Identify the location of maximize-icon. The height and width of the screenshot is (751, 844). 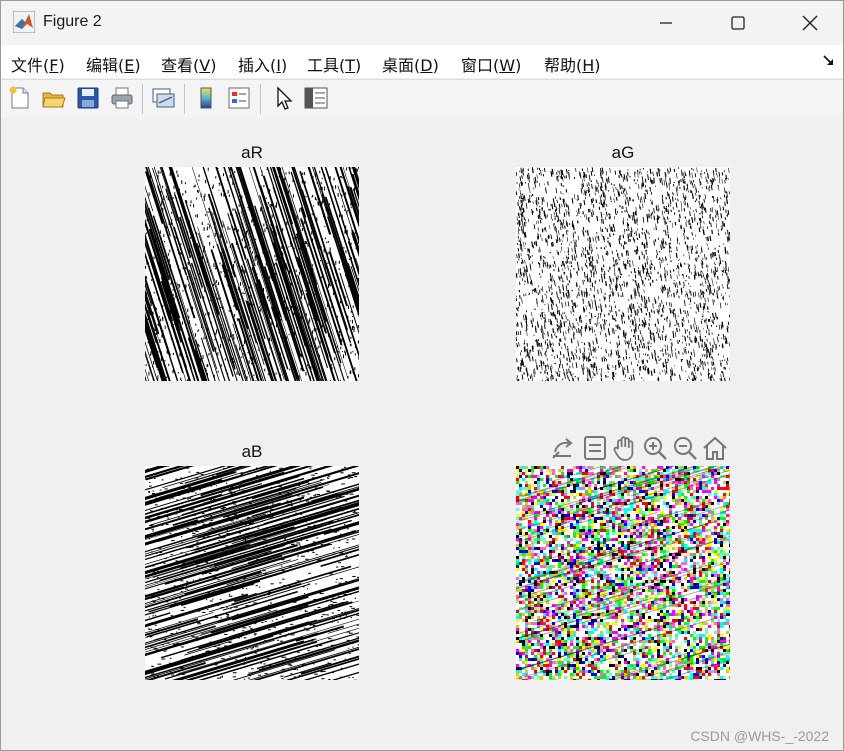
(738, 23).